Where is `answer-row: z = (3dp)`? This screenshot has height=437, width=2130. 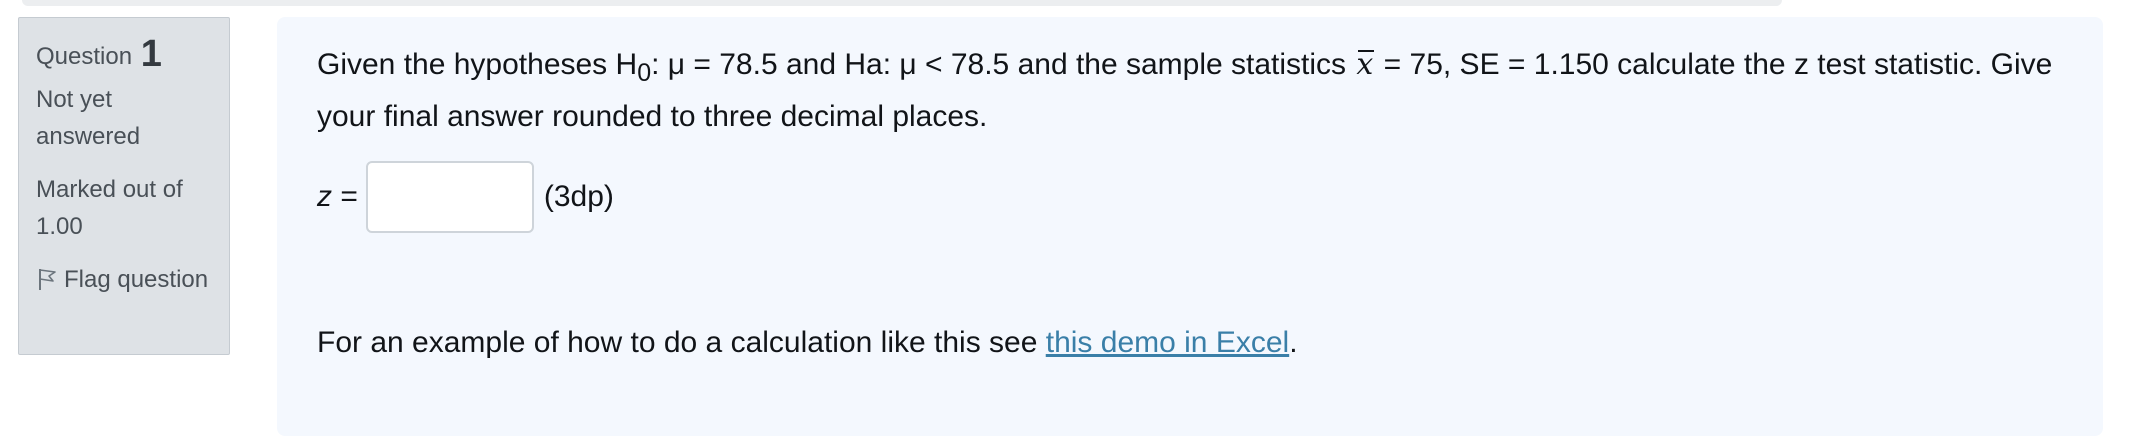
answer-row: z = (3dp) is located at coordinates (1190, 197).